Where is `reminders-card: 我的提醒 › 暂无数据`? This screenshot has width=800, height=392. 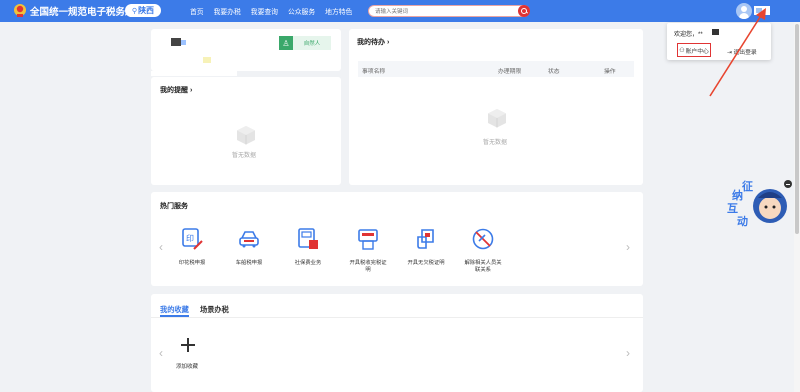 reminders-card: 我的提醒 › 暂无数据 is located at coordinates (246, 131).